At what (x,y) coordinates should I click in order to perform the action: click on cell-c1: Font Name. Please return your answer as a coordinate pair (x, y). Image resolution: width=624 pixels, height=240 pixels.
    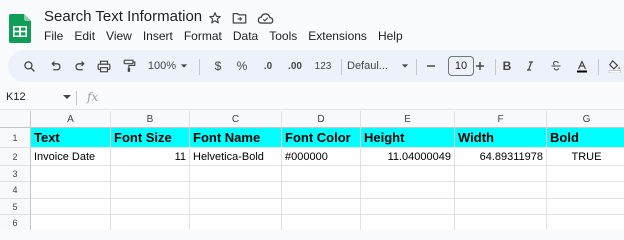
    Looking at the image, I should click on (236, 138).